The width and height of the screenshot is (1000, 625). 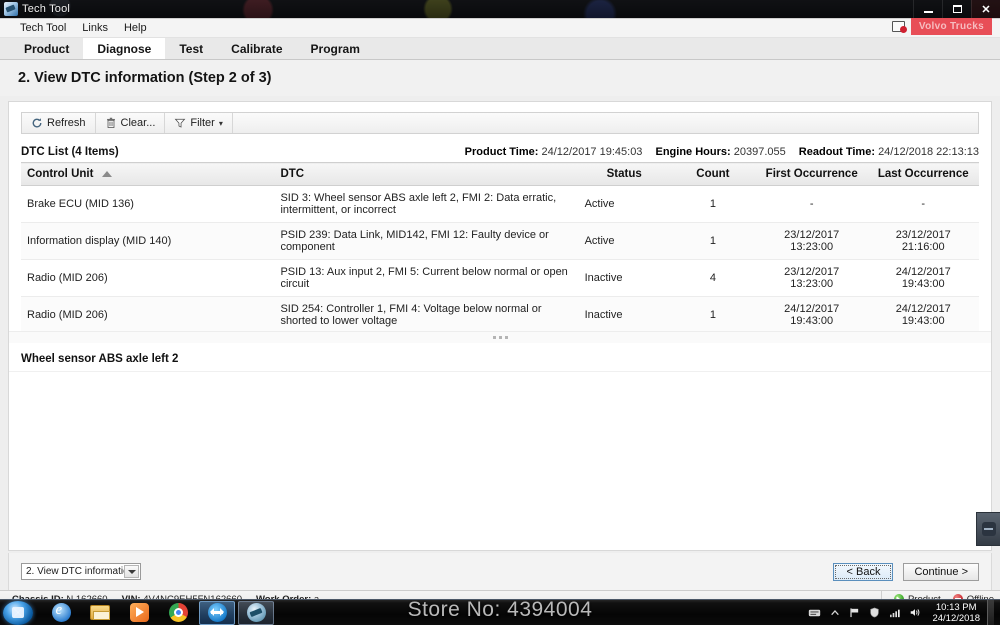 What do you see at coordinates (941, 571) in the screenshot?
I see `continue-button: Continue >` at bounding box center [941, 571].